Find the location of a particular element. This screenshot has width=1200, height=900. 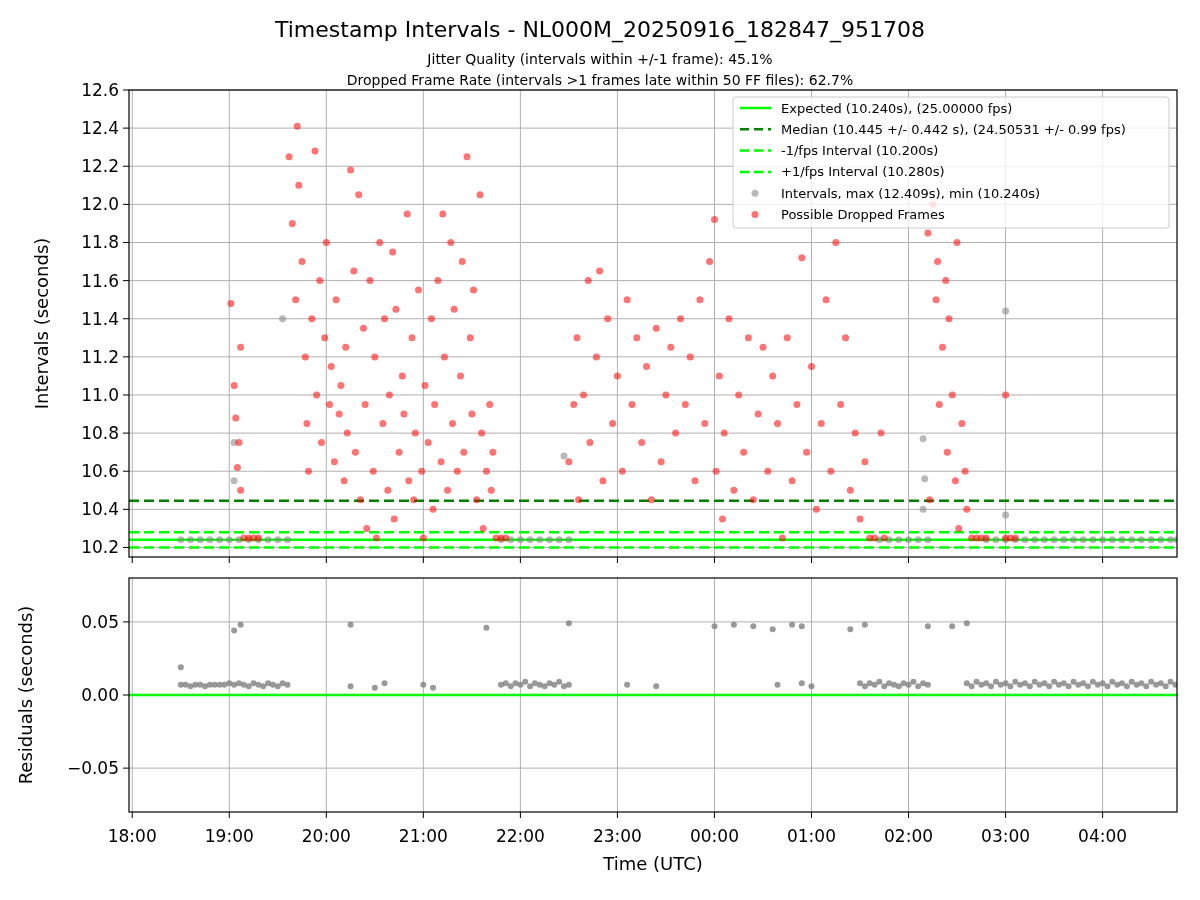

tick-label: 11.6 is located at coordinates (100, 280).